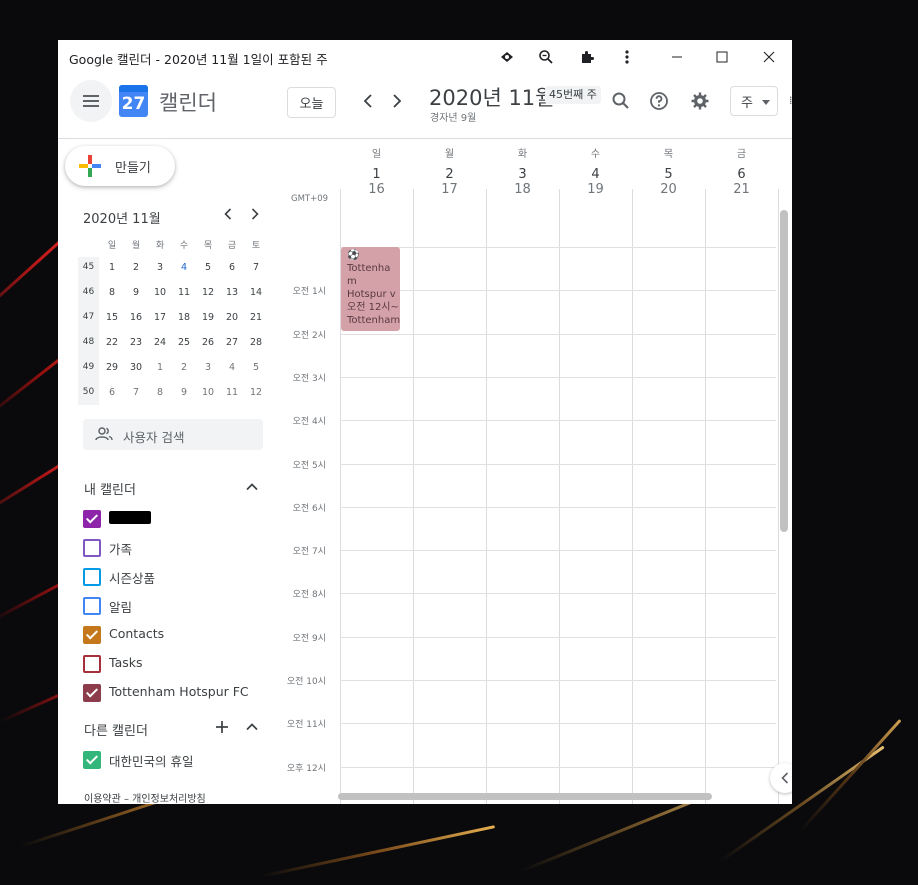  What do you see at coordinates (781, 778) in the screenshot?
I see `side-panel-toggle-button` at bounding box center [781, 778].